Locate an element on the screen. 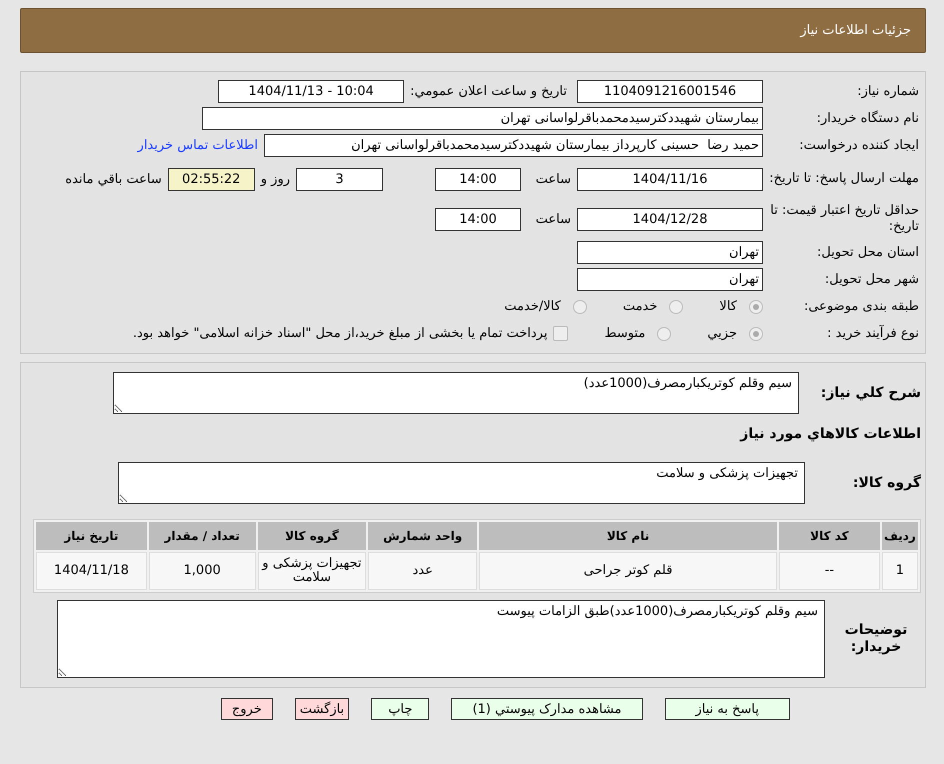 Image resolution: width=944 pixels, height=764 pixels. field-label: شرح کلي نیاز: is located at coordinates (870, 393).